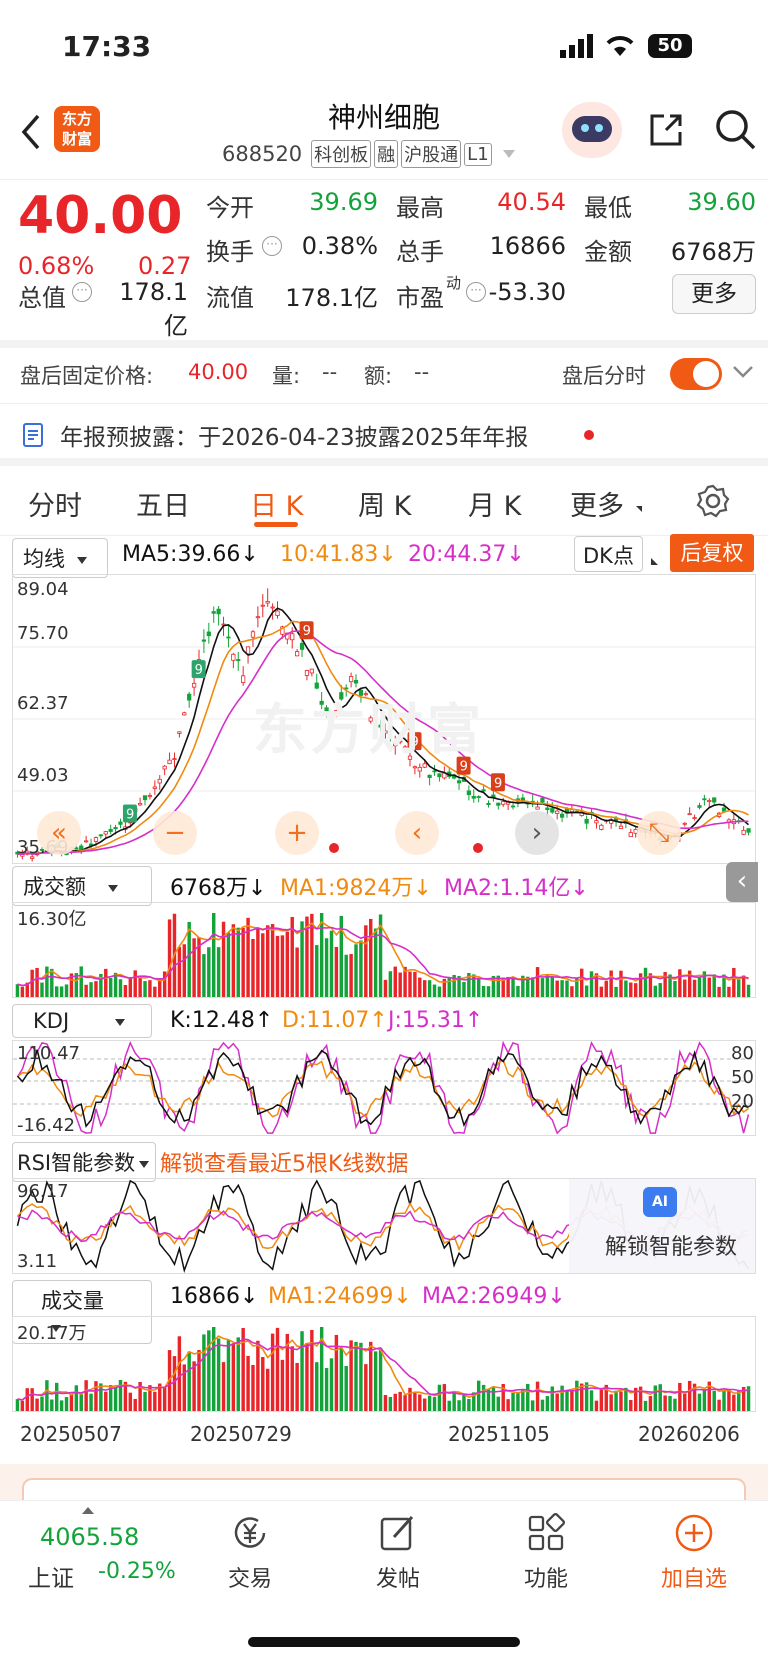  What do you see at coordinates (163, 503) in the screenshot?
I see `tab-five-day: 五日` at bounding box center [163, 503].